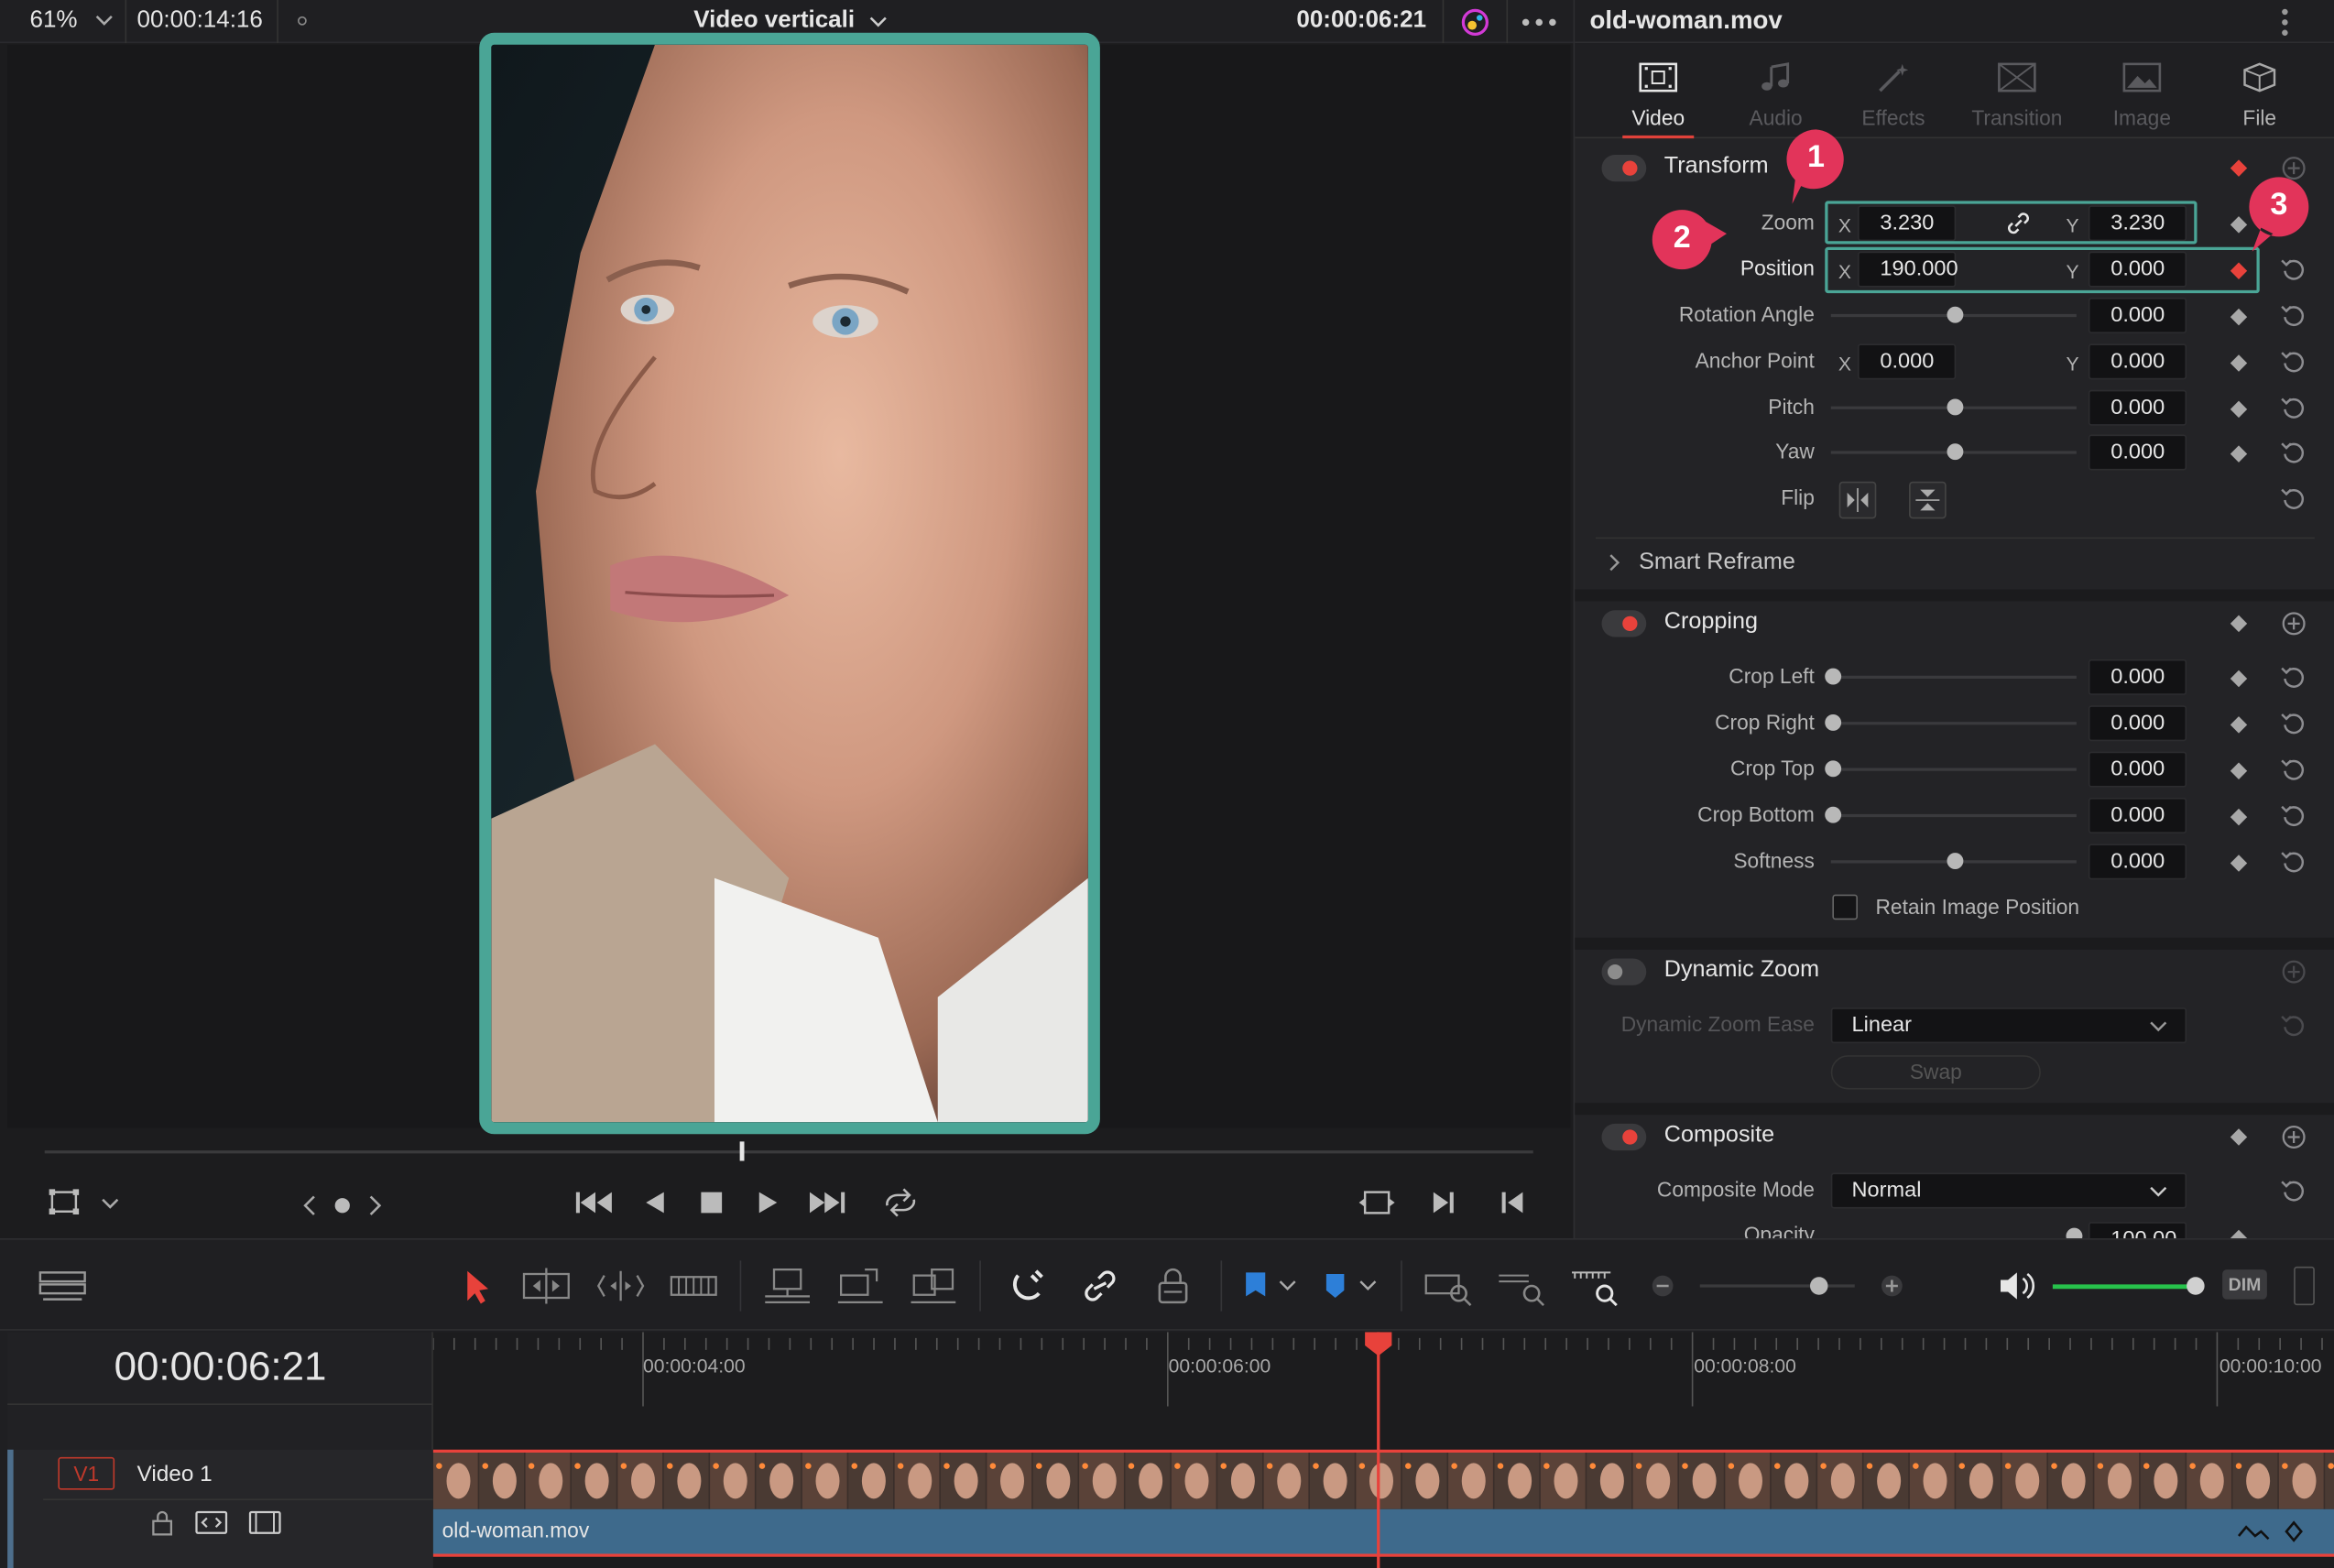  What do you see at coordinates (2253, 1531) in the screenshot?
I see `curve-icon` at bounding box center [2253, 1531].